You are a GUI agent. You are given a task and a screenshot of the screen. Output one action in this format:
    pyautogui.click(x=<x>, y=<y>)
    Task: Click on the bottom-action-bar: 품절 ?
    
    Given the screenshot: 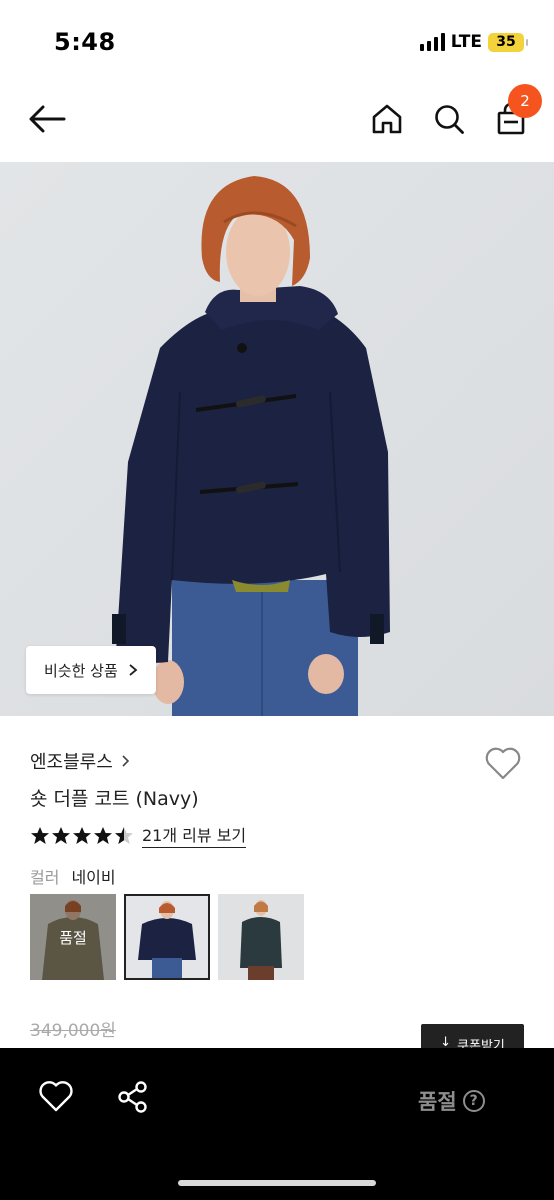 What is the action you would take?
    pyautogui.click(x=277, y=1124)
    